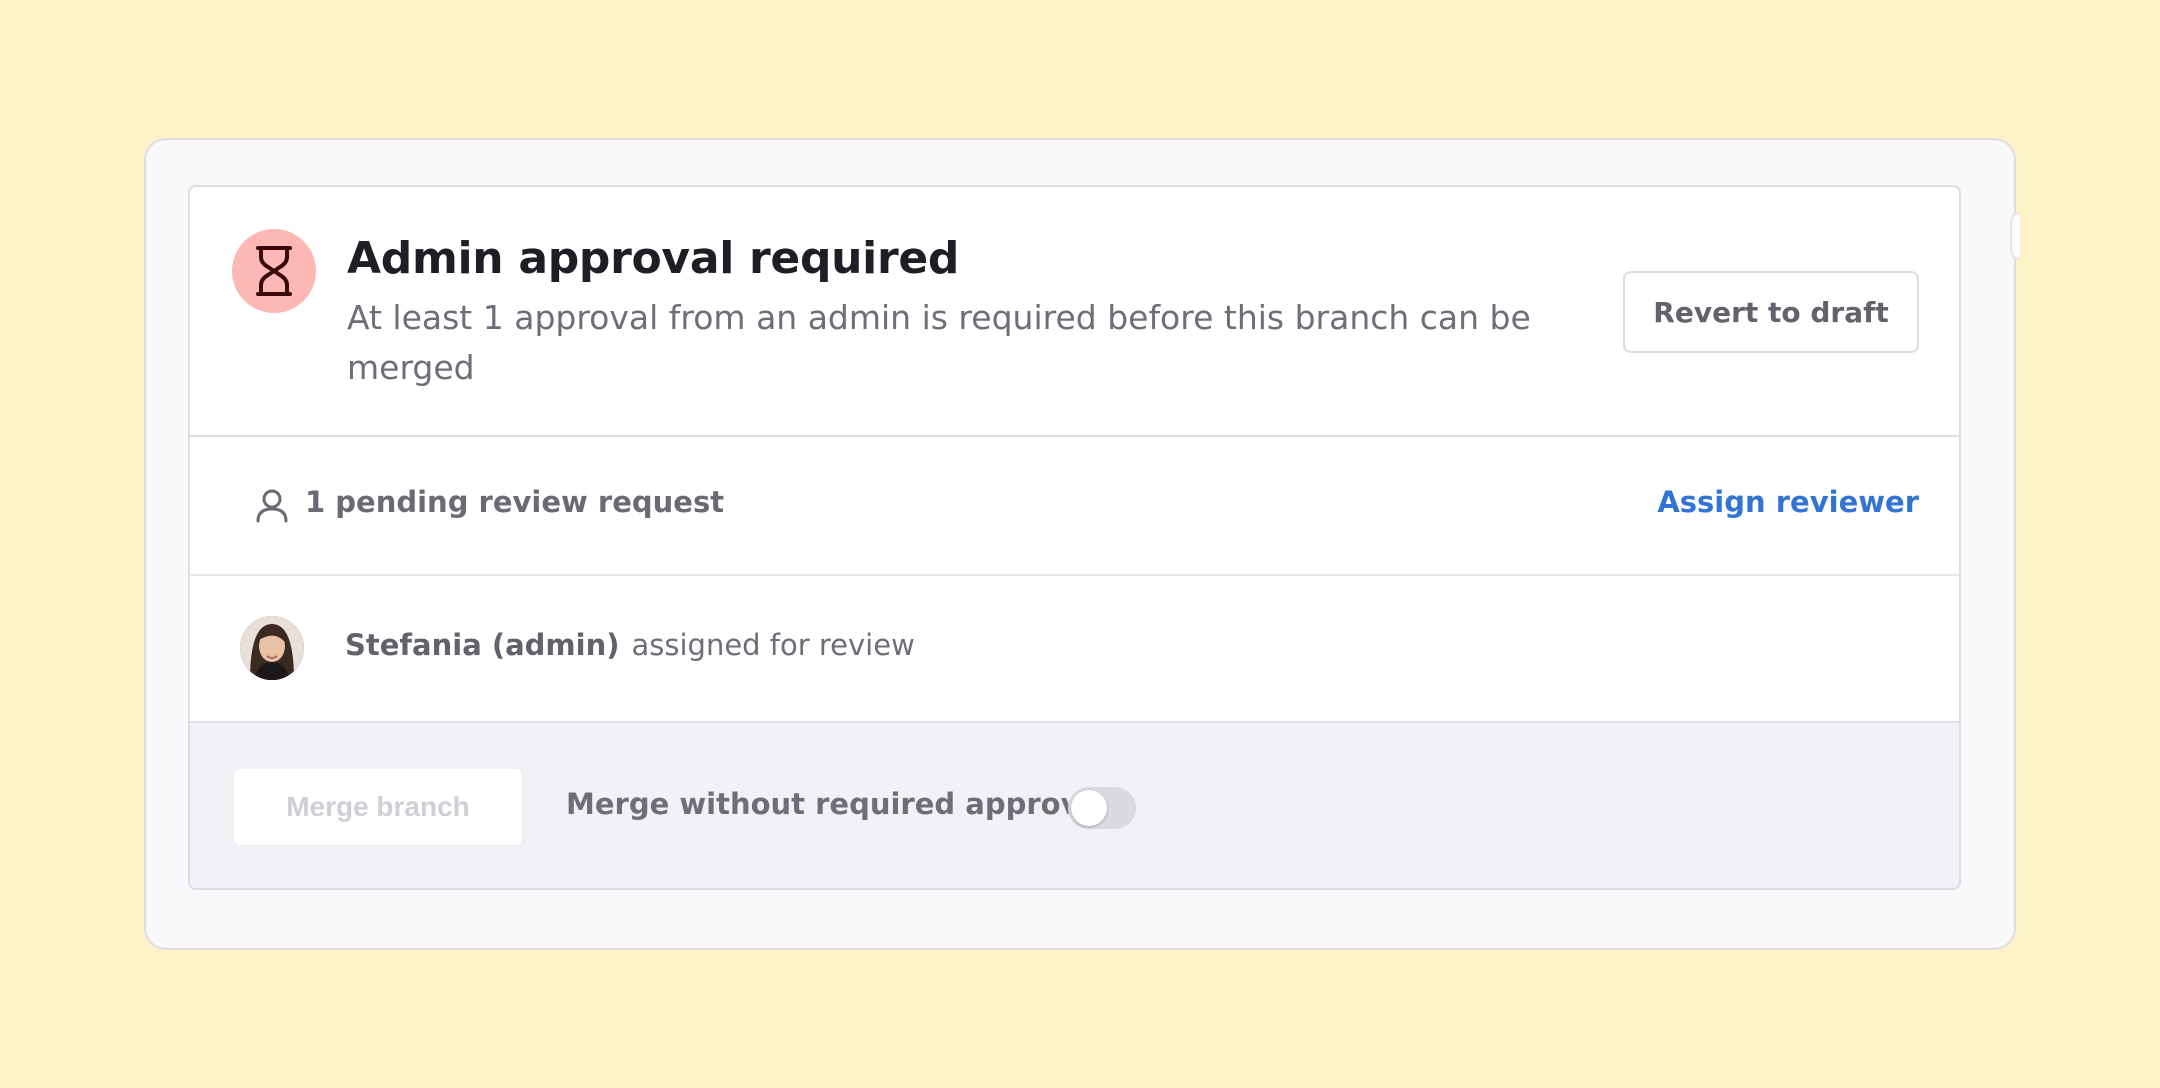 This screenshot has height=1088, width=2160. What do you see at coordinates (272, 648) in the screenshot?
I see `avatar` at bounding box center [272, 648].